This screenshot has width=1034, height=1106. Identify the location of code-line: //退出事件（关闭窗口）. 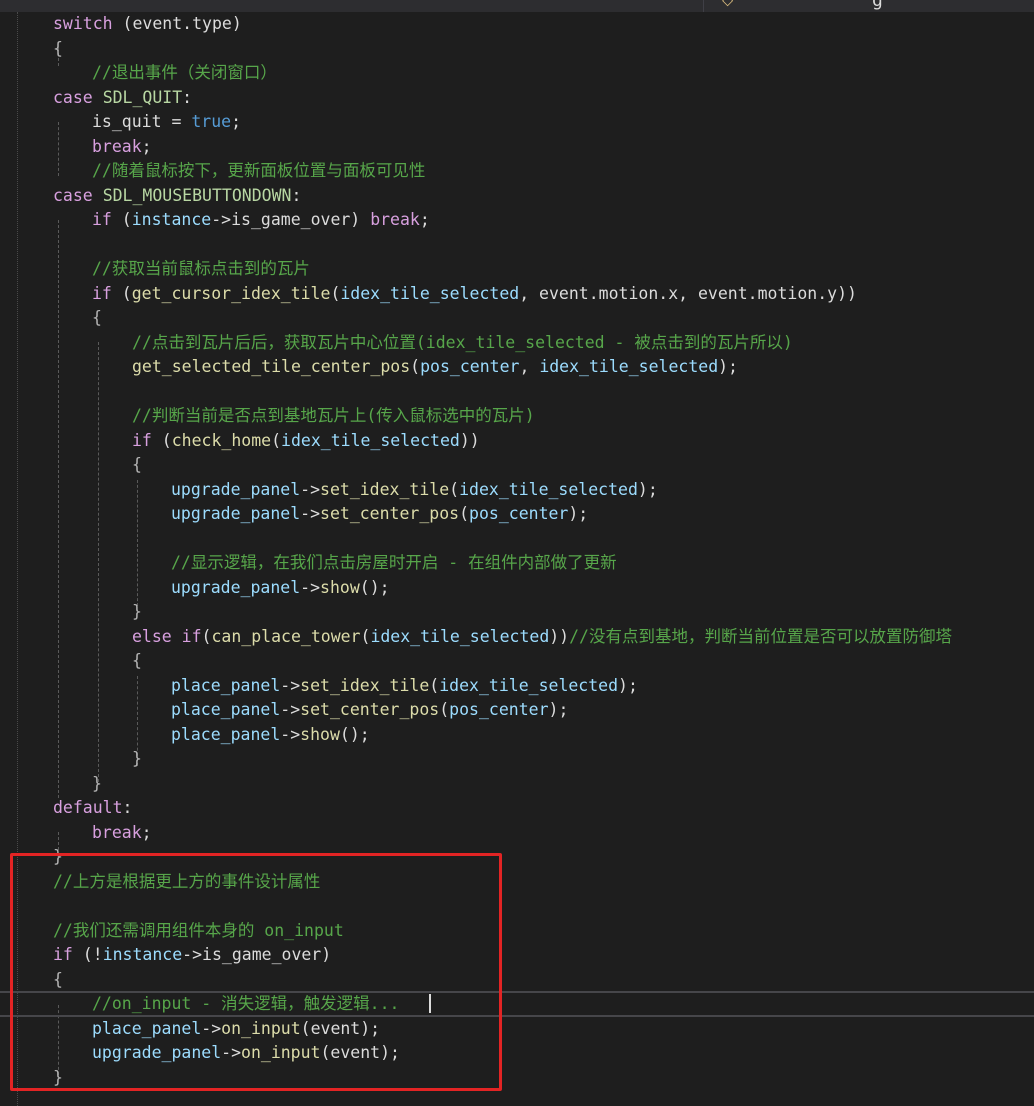
(184, 73).